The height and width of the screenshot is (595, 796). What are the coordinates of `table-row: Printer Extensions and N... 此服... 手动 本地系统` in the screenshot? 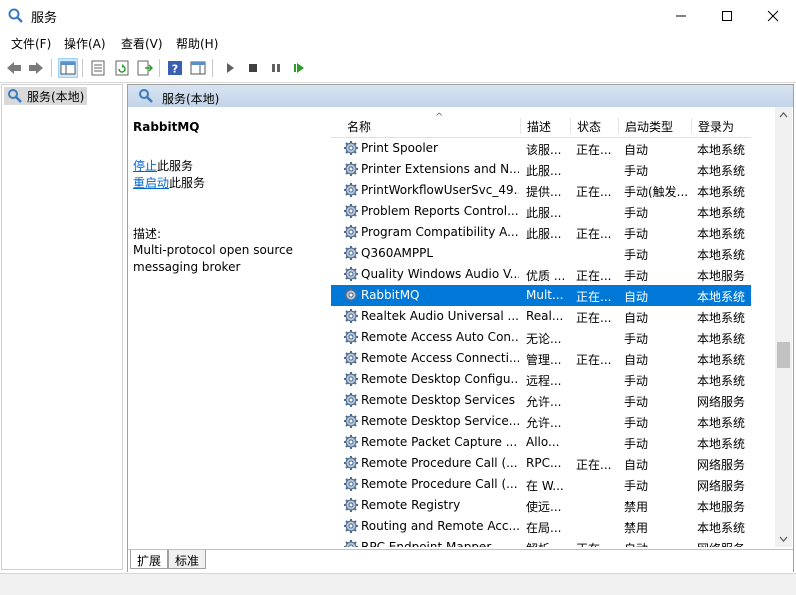 It's located at (541, 169).